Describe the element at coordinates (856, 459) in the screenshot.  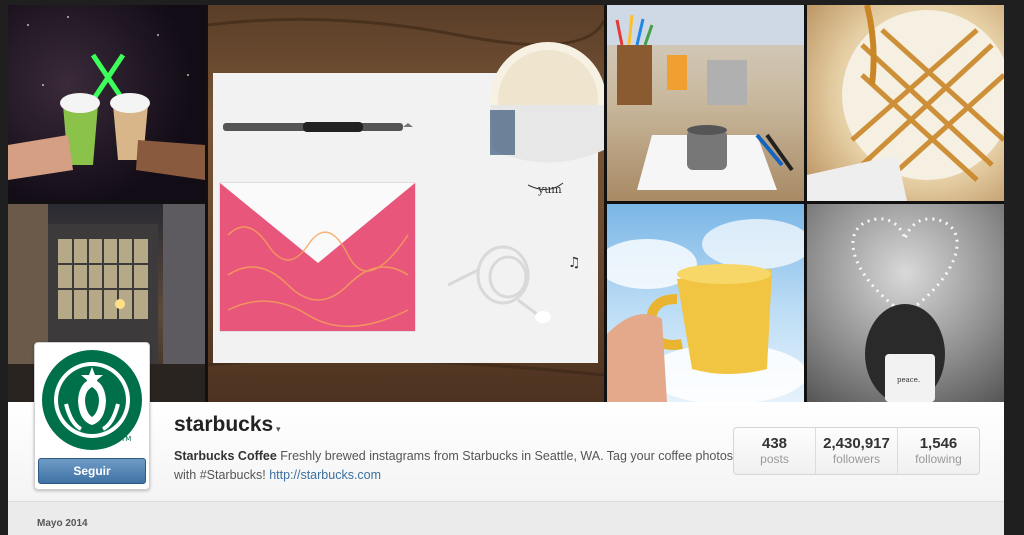
I see `stat-label: followers` at that location.